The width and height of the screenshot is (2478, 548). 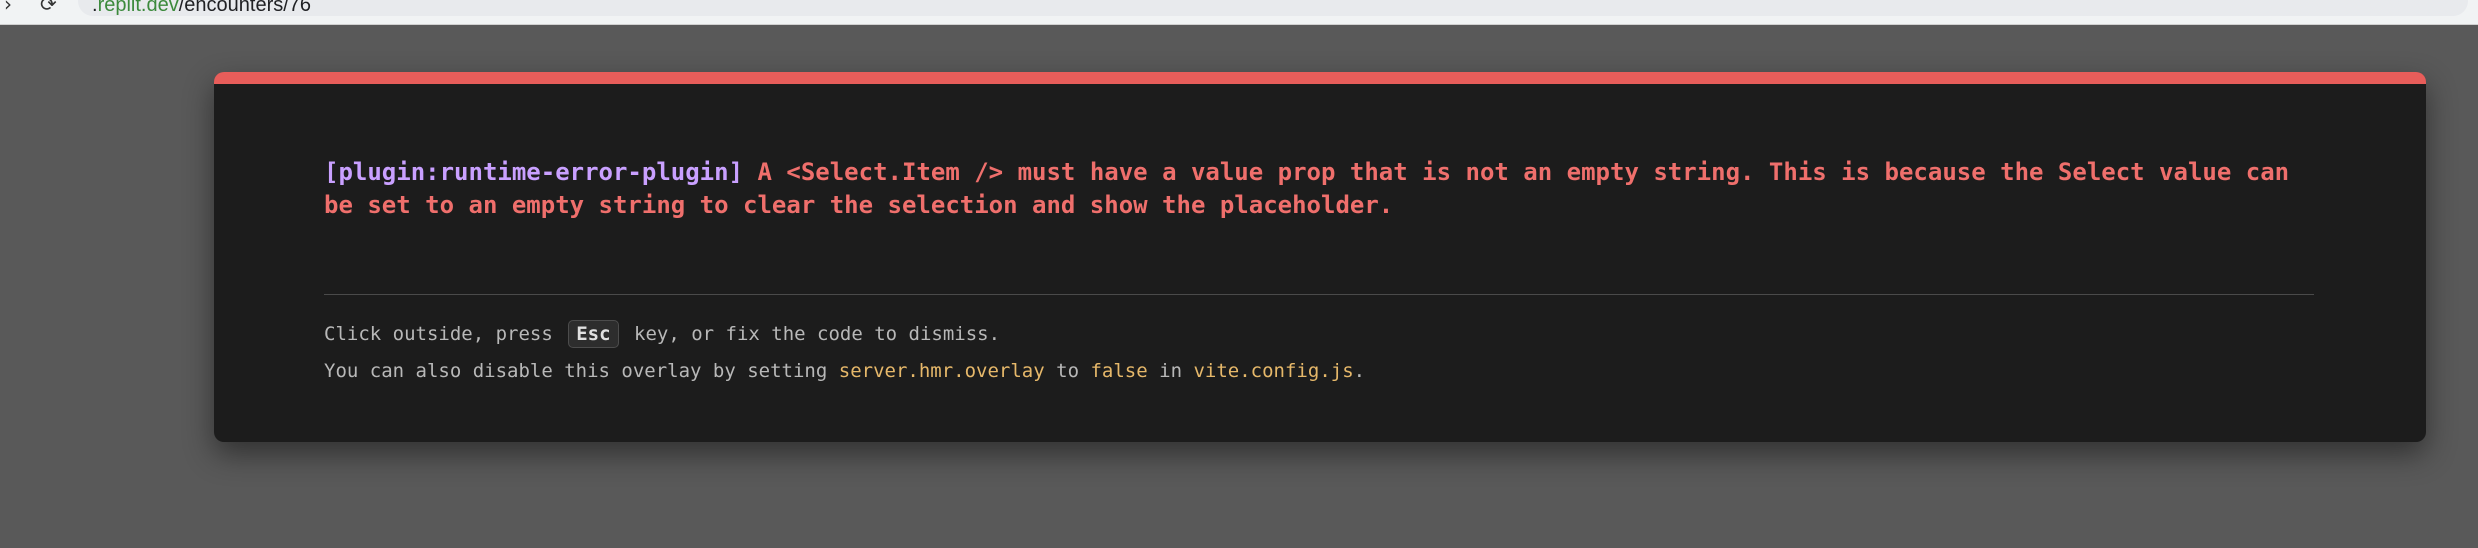 I want to click on browser-toolbar: › ⟳ .replit.dev/encounters/76, so click(x=1239, y=12).